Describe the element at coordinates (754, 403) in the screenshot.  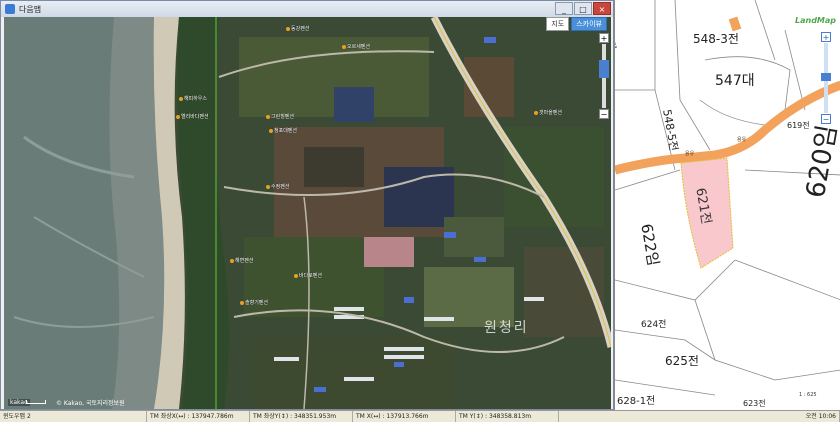
I see `parcel-label: 623전` at that location.